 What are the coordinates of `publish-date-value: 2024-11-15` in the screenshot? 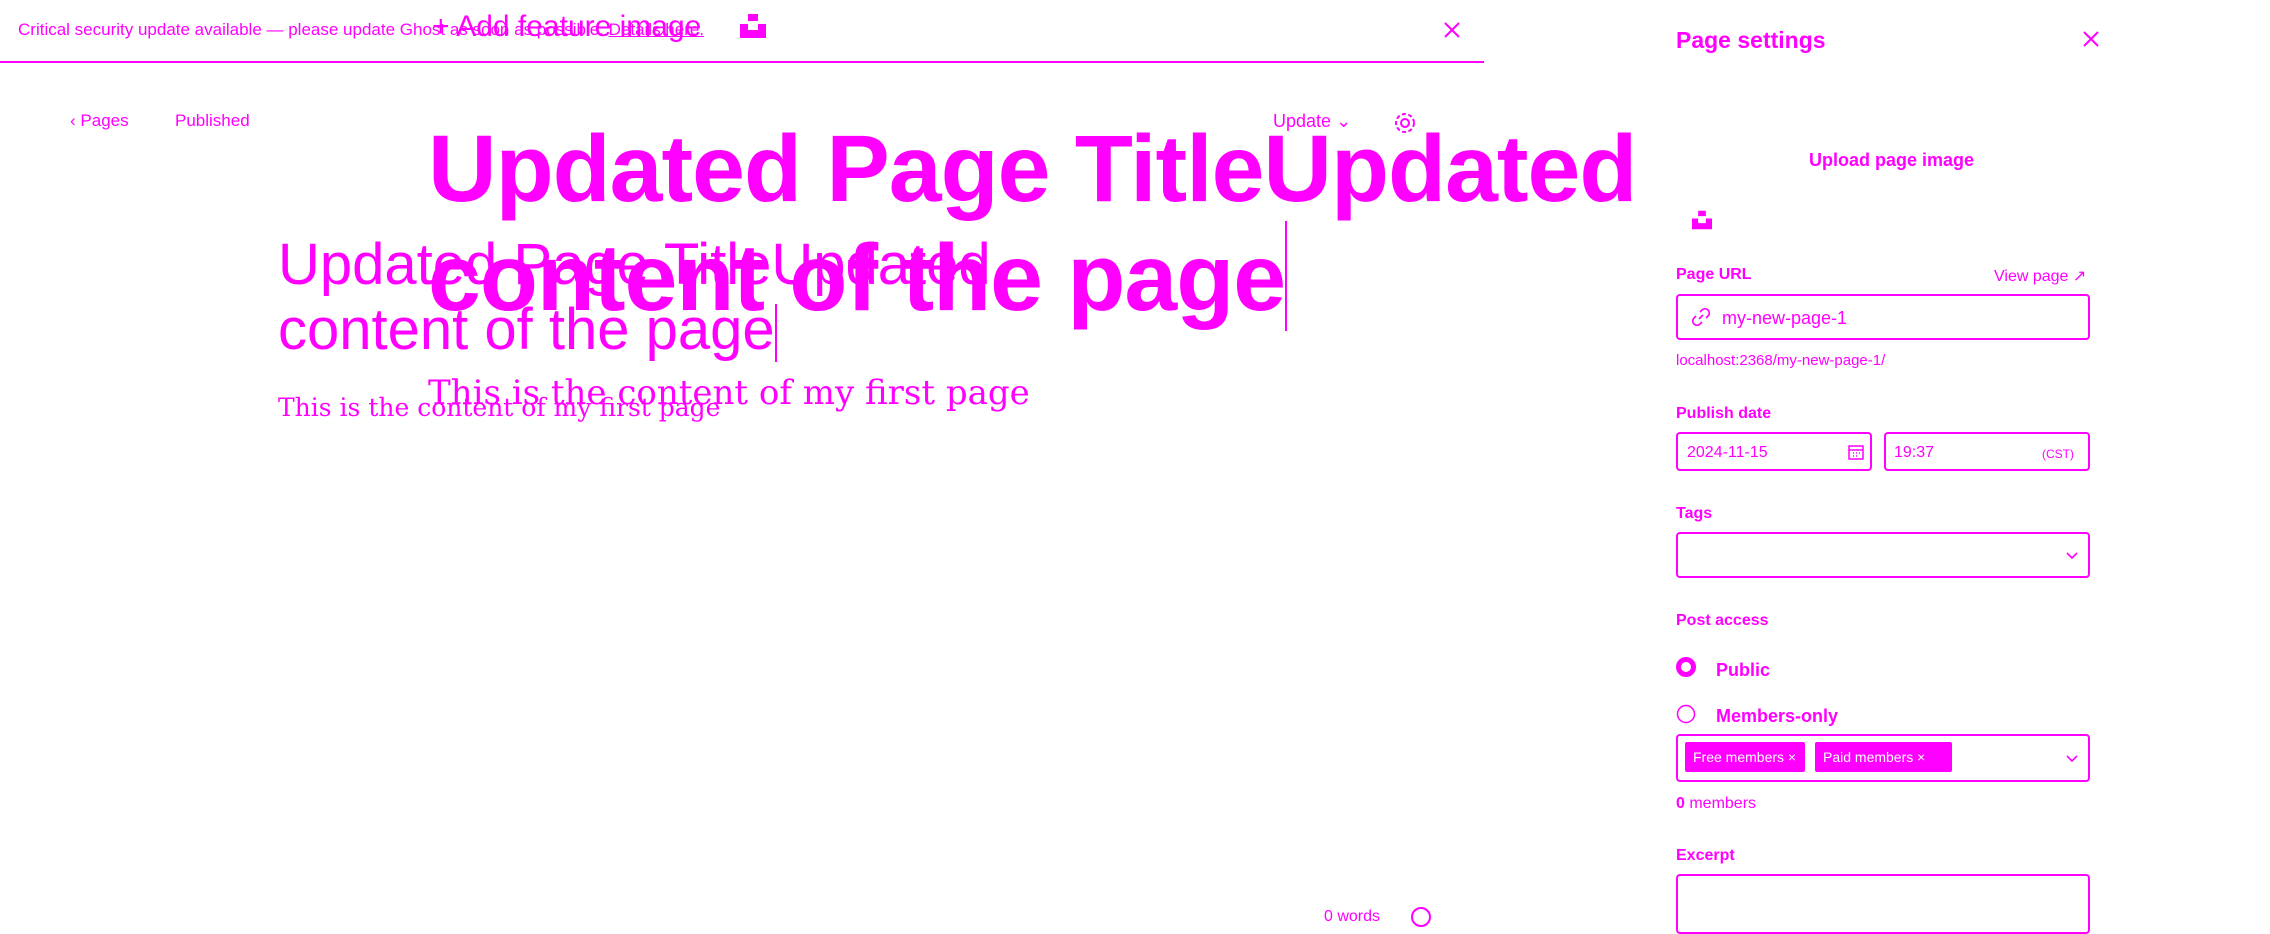 It's located at (1727, 452).